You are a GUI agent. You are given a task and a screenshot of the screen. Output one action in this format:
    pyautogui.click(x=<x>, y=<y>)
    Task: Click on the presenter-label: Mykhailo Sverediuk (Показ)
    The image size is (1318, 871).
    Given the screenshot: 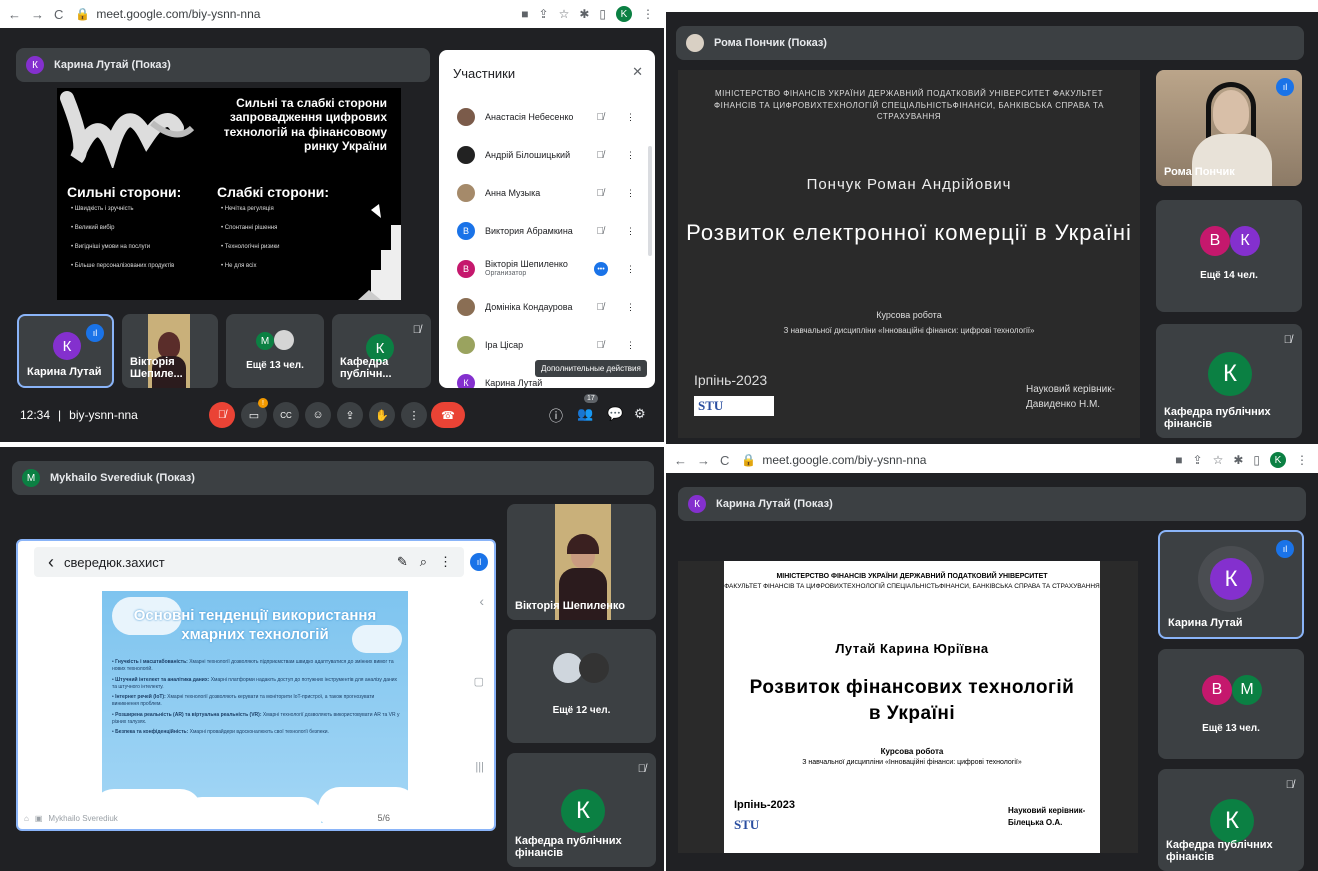 What is the action you would take?
    pyautogui.click(x=122, y=478)
    